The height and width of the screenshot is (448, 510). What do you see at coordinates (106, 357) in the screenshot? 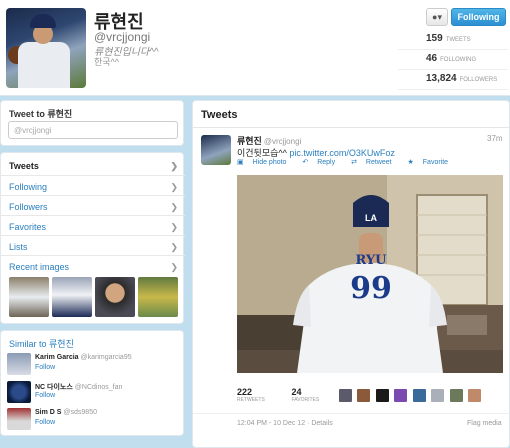
I see `similar-user-handle: @karimgarcia95` at bounding box center [106, 357].